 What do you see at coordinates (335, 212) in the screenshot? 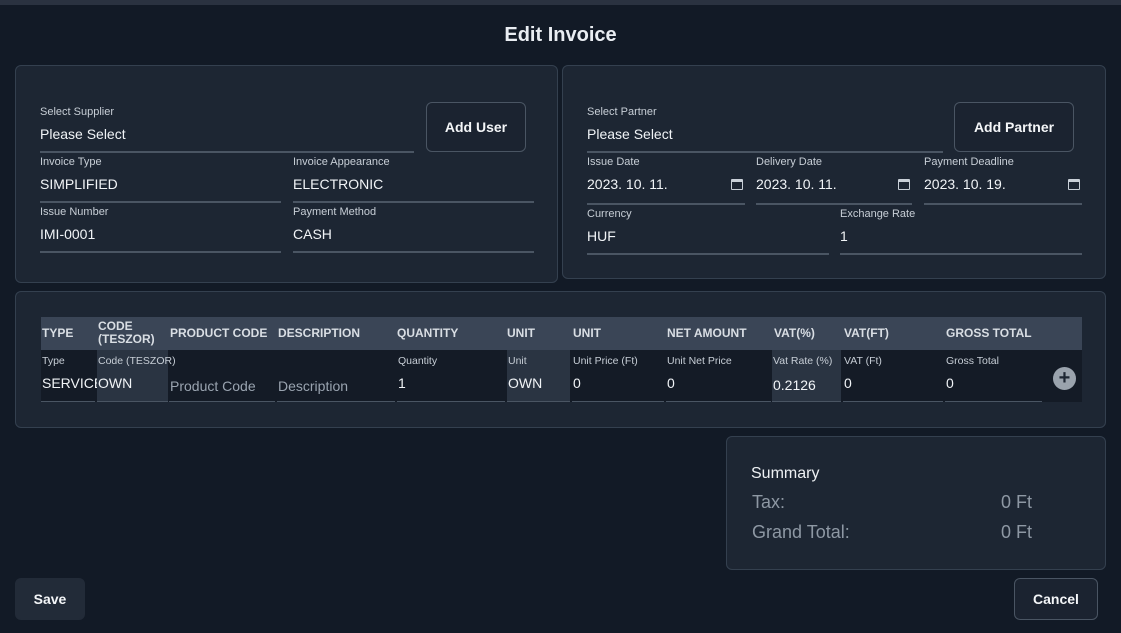
I see `payment-method-label: Payment Method` at bounding box center [335, 212].